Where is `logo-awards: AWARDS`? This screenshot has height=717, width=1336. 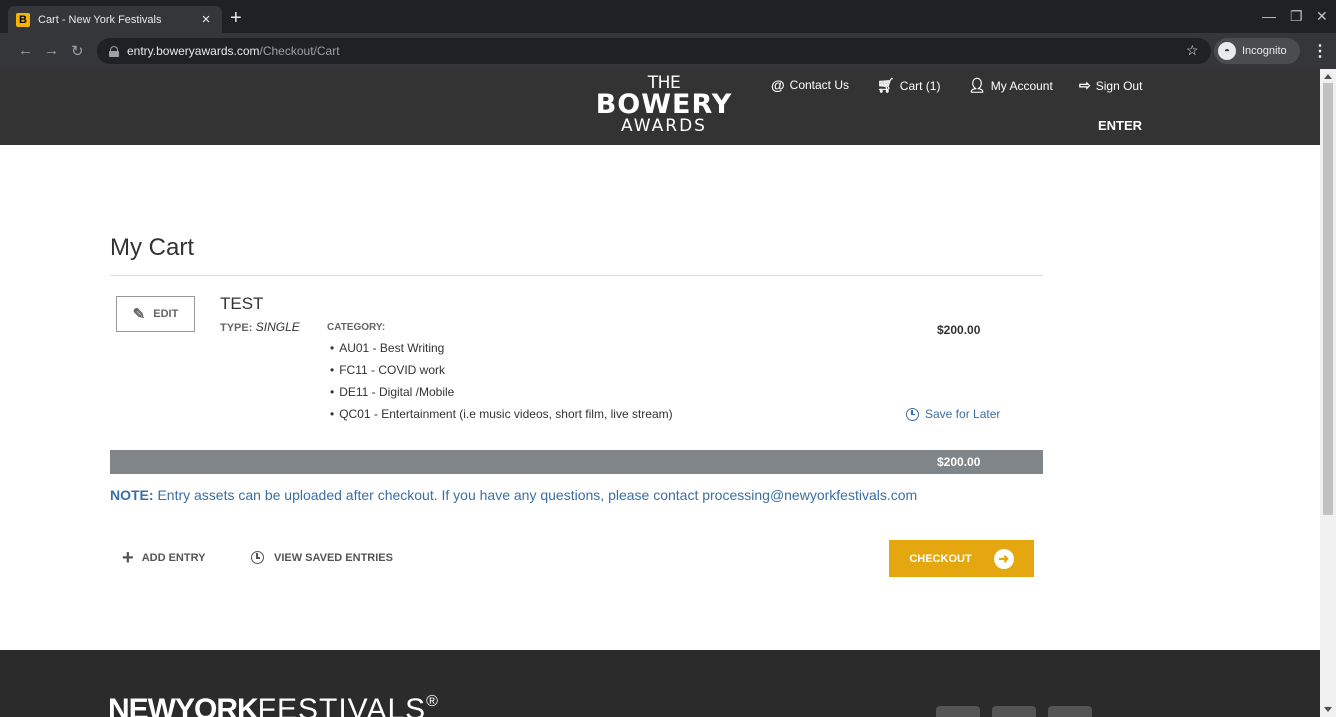
logo-awards: AWARDS is located at coordinates (664, 126).